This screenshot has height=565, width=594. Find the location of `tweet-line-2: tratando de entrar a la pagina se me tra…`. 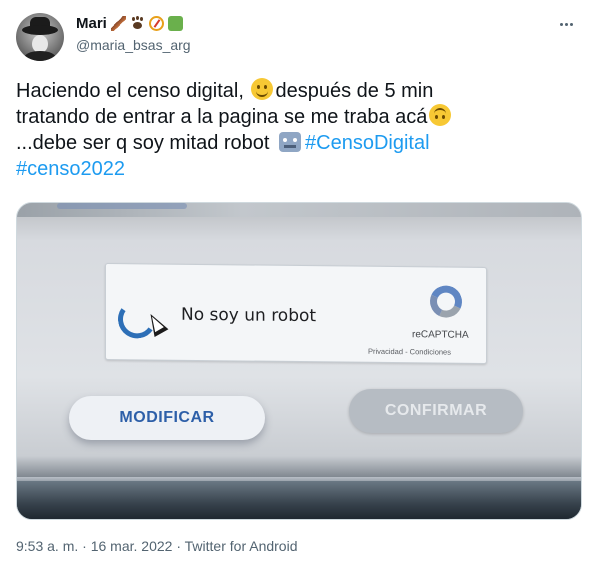

tweet-line-2: tratando de entrar a la pagina se me tra… is located at coordinates (297, 117).